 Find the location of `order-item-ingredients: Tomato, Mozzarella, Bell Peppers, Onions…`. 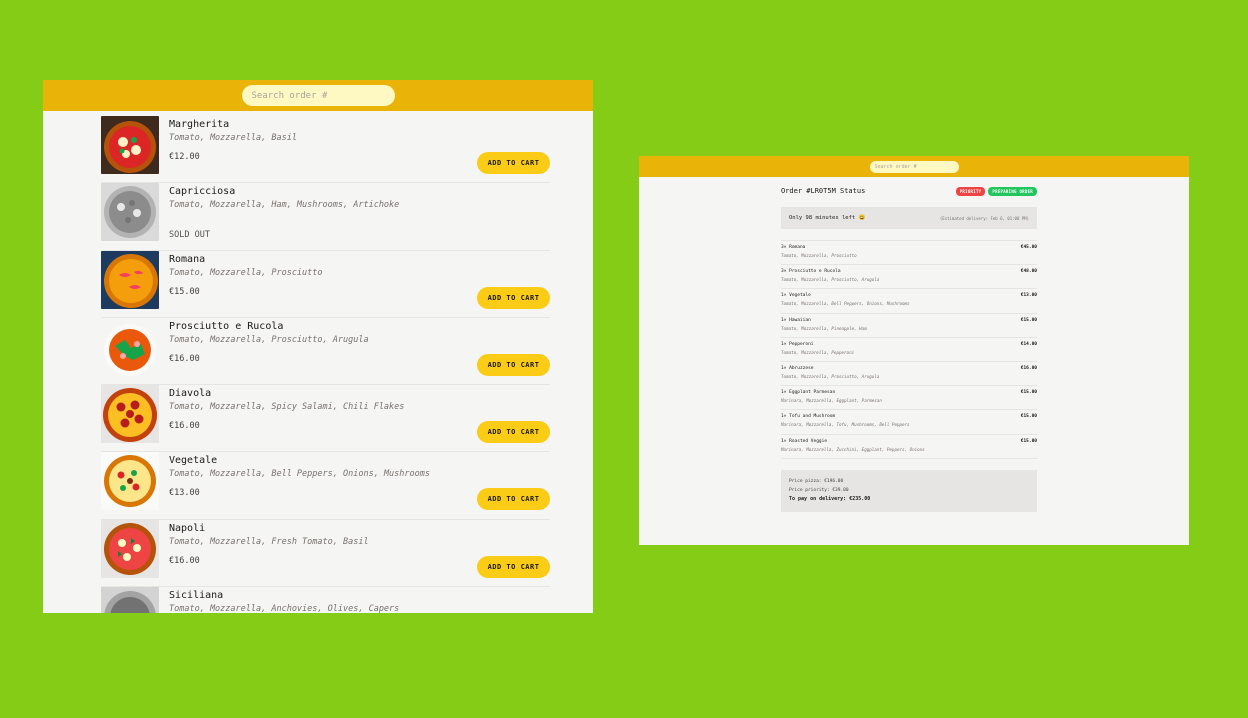

order-item-ingredients: Tomato, Mozzarella, Bell Peppers, Onions… is located at coordinates (845, 304).